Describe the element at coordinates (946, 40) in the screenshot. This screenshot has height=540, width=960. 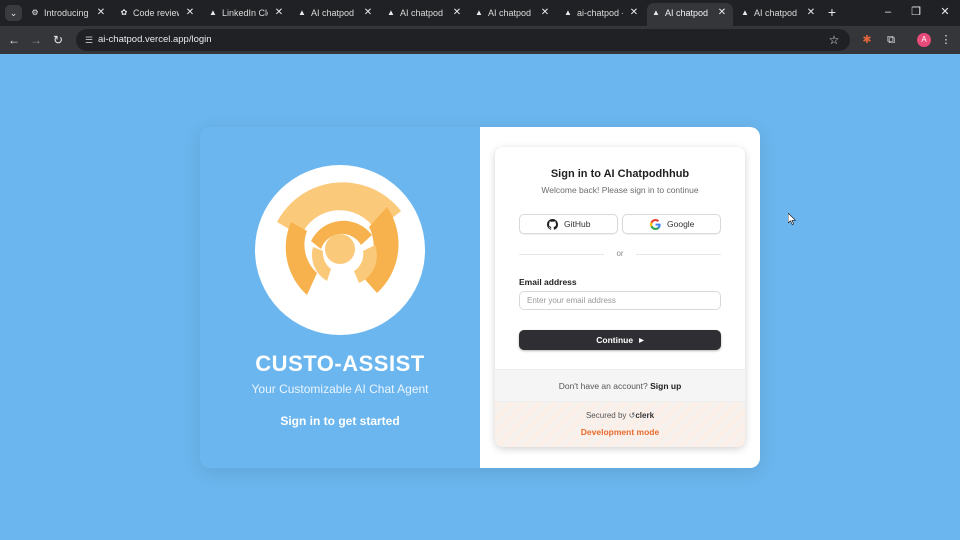
I see `kebab-menu-icon: ⋮` at that location.